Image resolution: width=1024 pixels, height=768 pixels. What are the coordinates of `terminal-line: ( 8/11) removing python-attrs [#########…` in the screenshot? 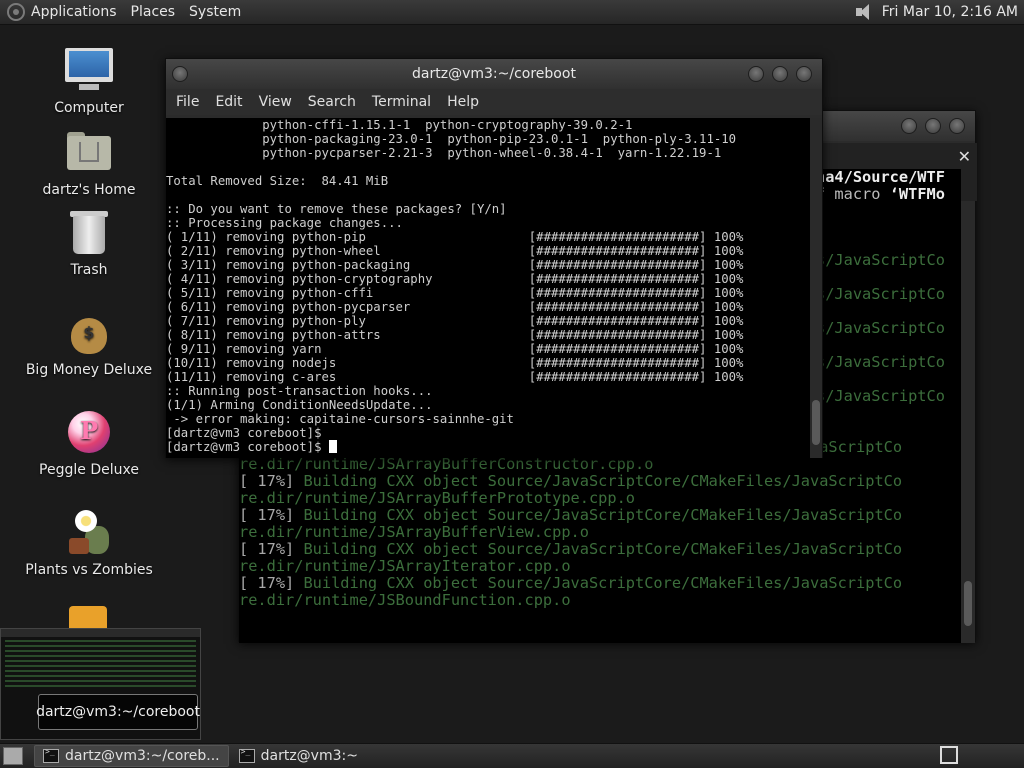 It's located at (455, 335).